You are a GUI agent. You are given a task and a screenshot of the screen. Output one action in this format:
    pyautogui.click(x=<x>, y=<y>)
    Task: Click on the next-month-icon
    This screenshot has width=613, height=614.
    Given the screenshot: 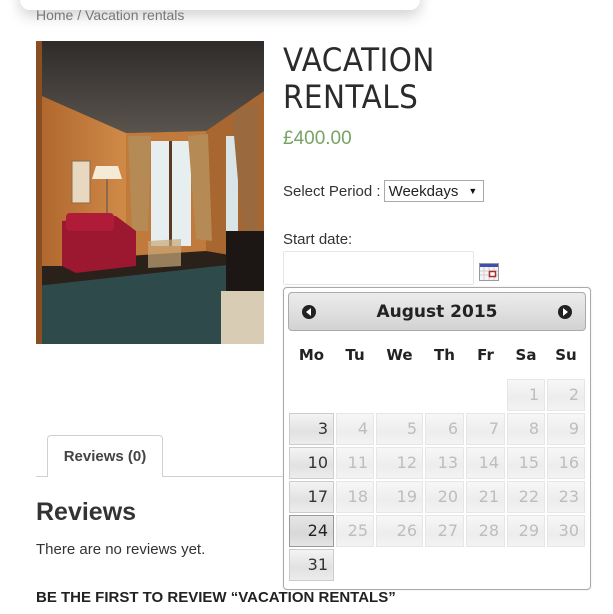 What is the action you would take?
    pyautogui.click(x=565, y=312)
    